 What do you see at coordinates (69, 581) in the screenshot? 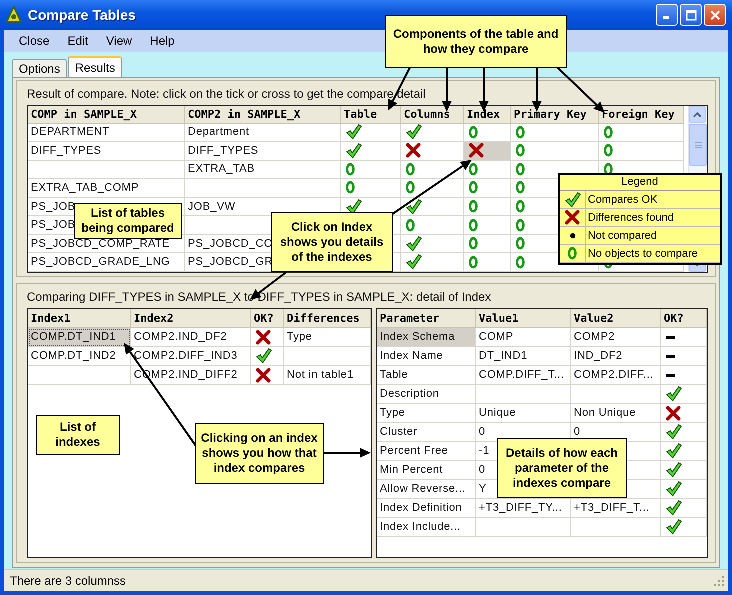
I see `status-text: There are 3 columnss` at bounding box center [69, 581].